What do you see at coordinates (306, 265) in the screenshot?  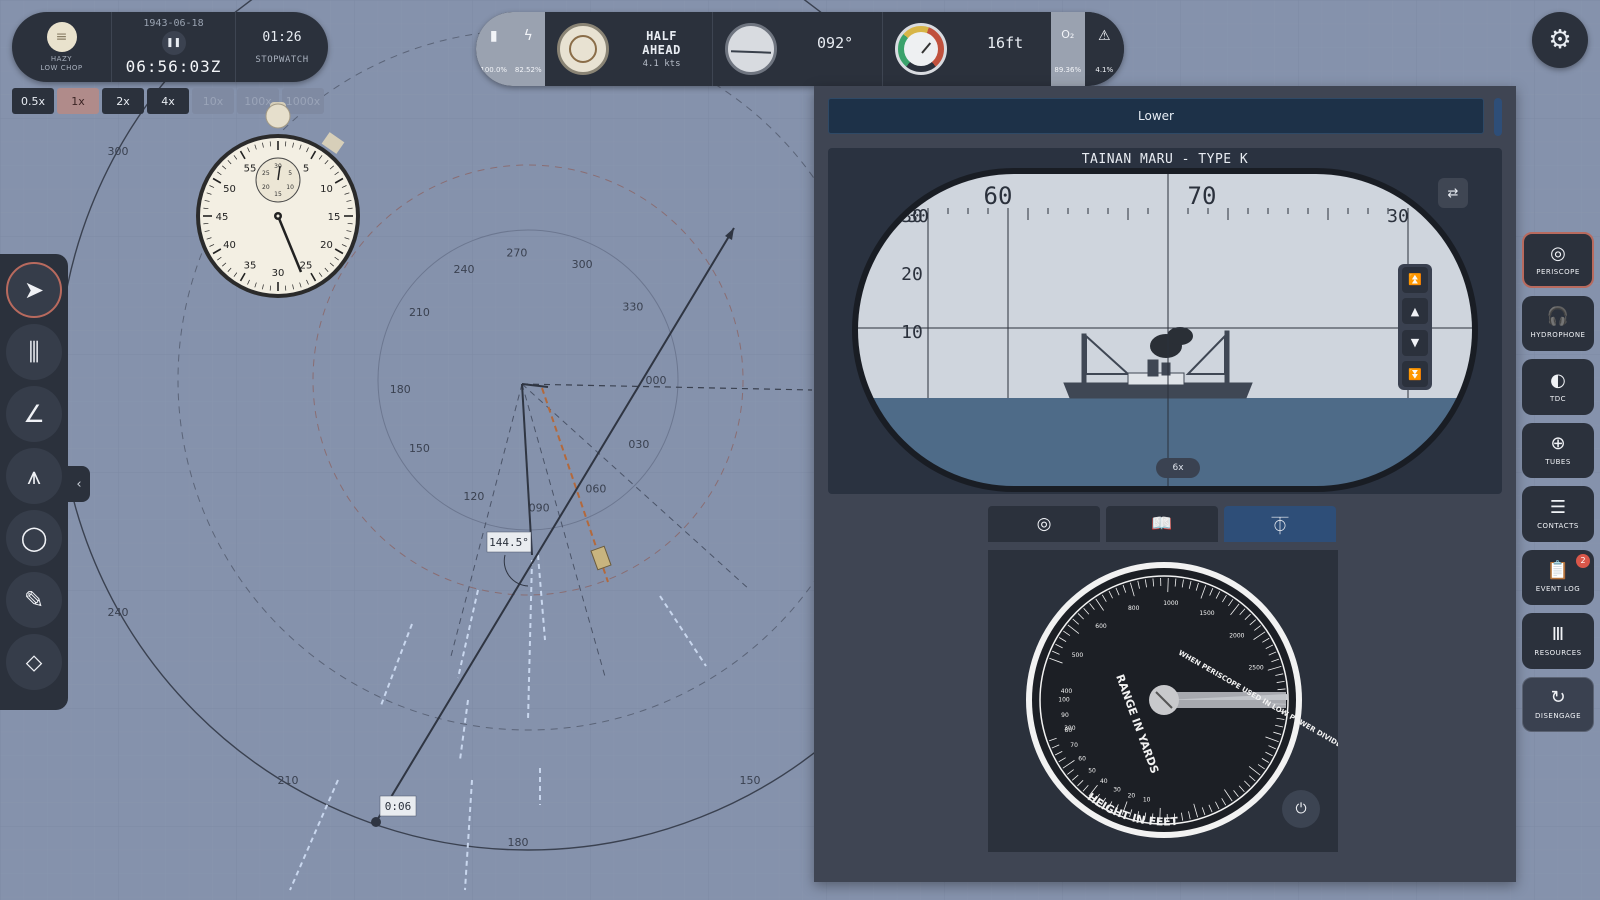 I see `stopwatch-number: 25` at bounding box center [306, 265].